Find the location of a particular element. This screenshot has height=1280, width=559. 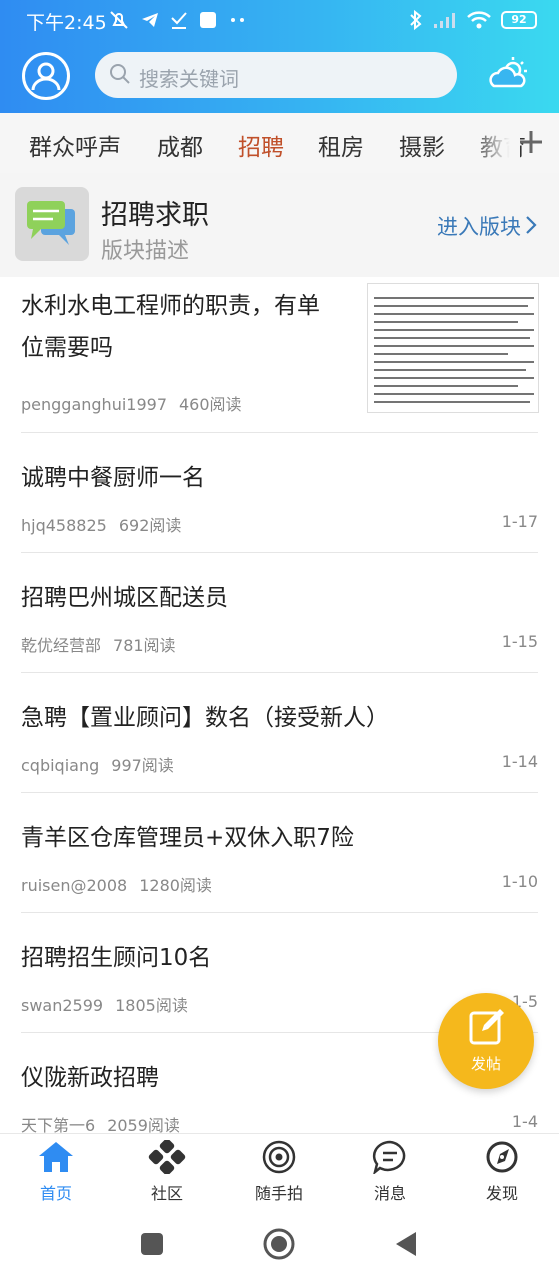

status-system-icons: 92 is located at coordinates (473, 20).